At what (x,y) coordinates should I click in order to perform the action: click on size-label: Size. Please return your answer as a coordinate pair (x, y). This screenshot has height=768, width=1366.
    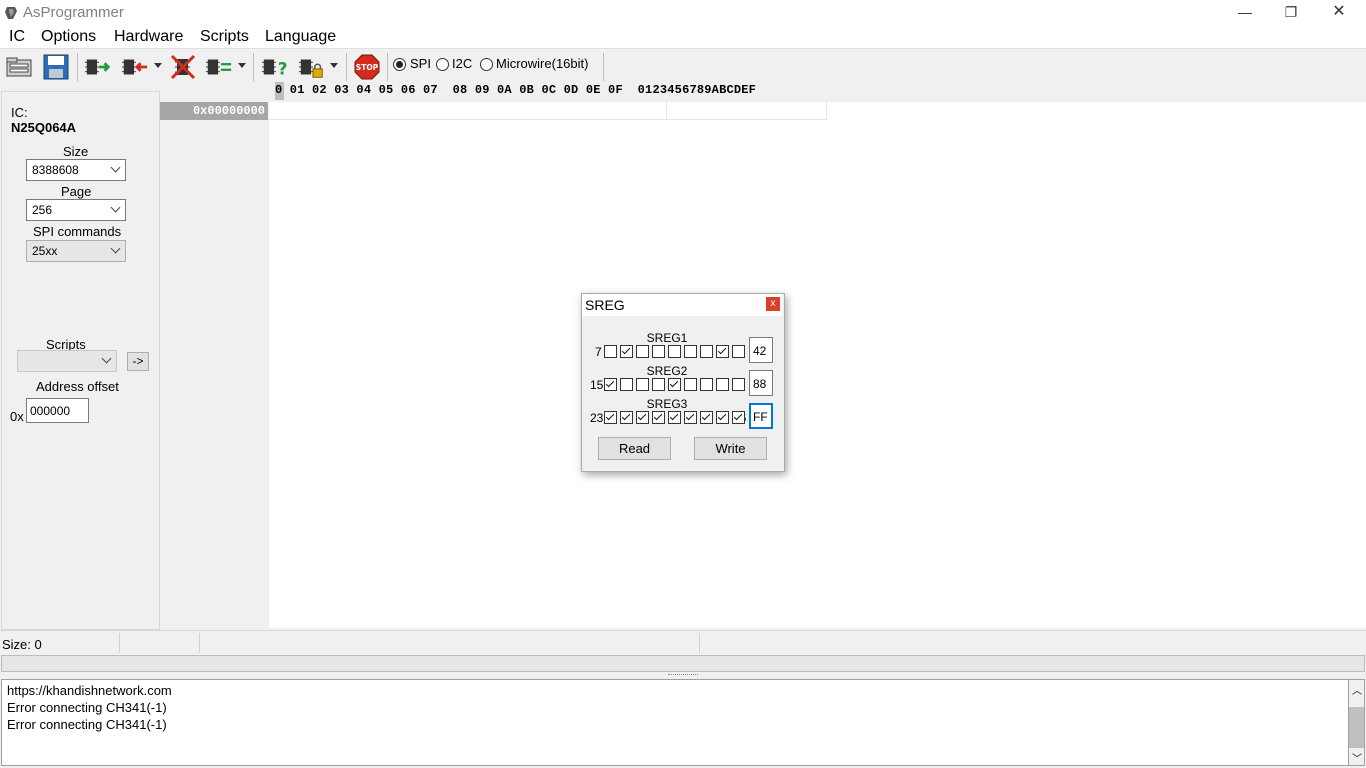
    Looking at the image, I should click on (76, 151).